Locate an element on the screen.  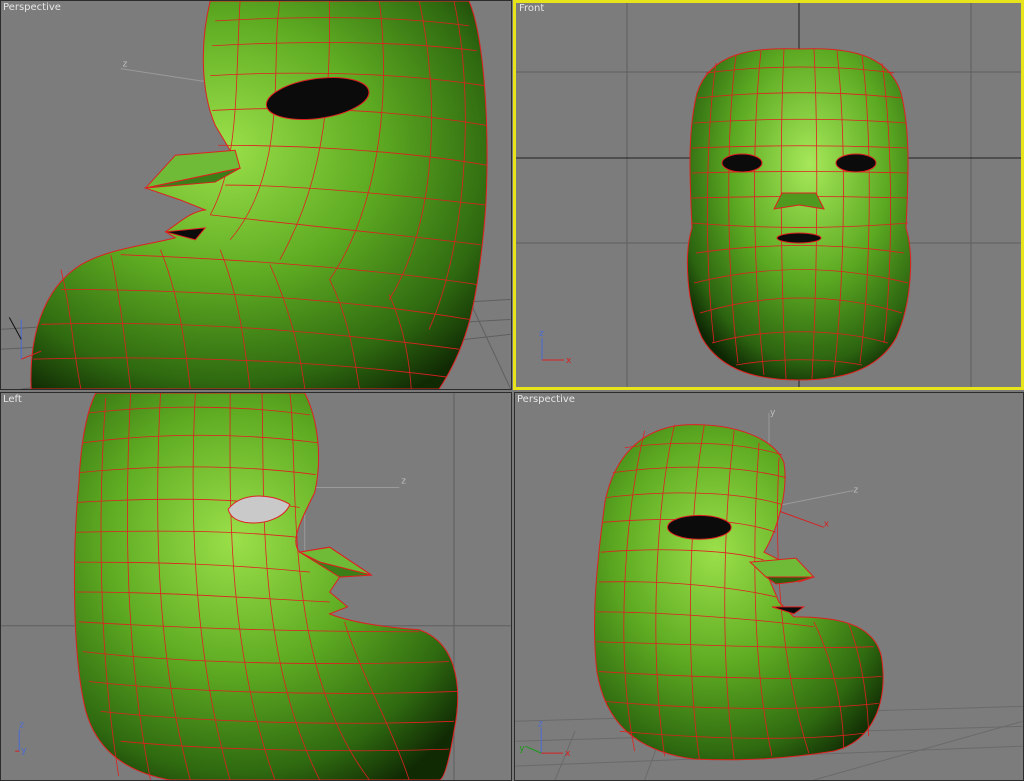
gizmo-x-label: x is located at coordinates (826, 524).